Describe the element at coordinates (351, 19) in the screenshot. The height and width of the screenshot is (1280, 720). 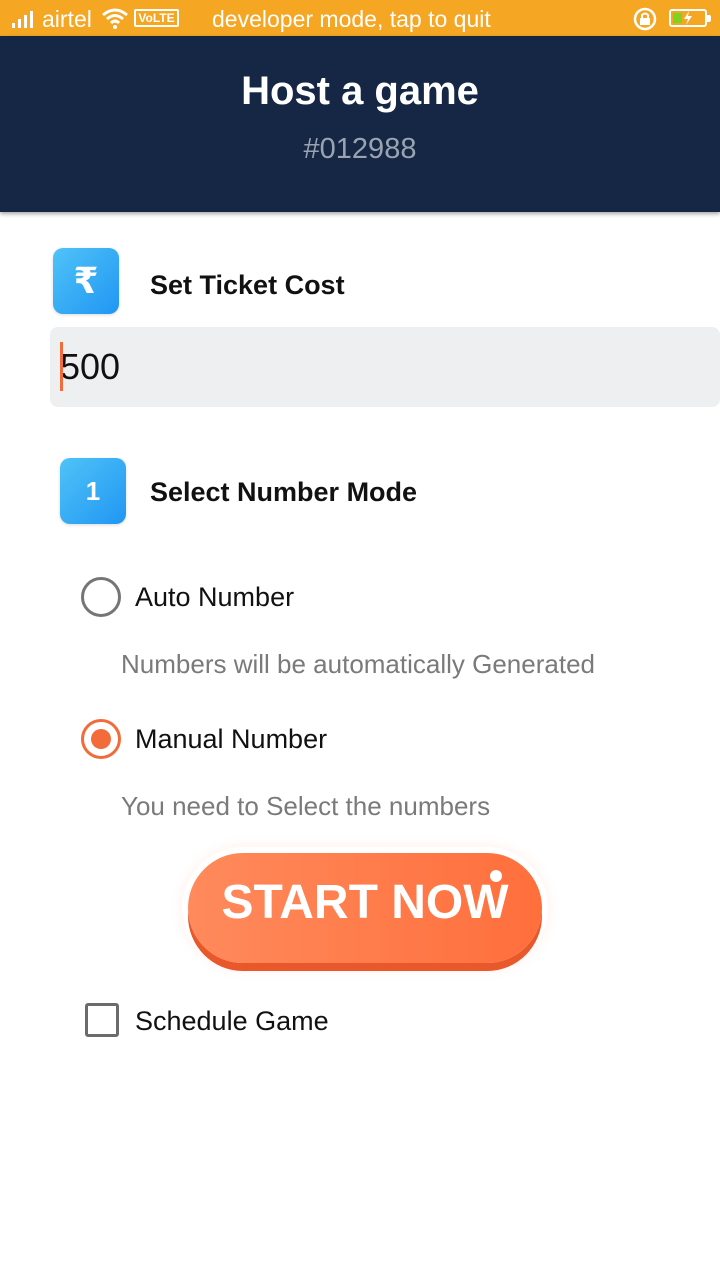
I see `developer-mode-notice: developer mode, tap to quit` at that location.